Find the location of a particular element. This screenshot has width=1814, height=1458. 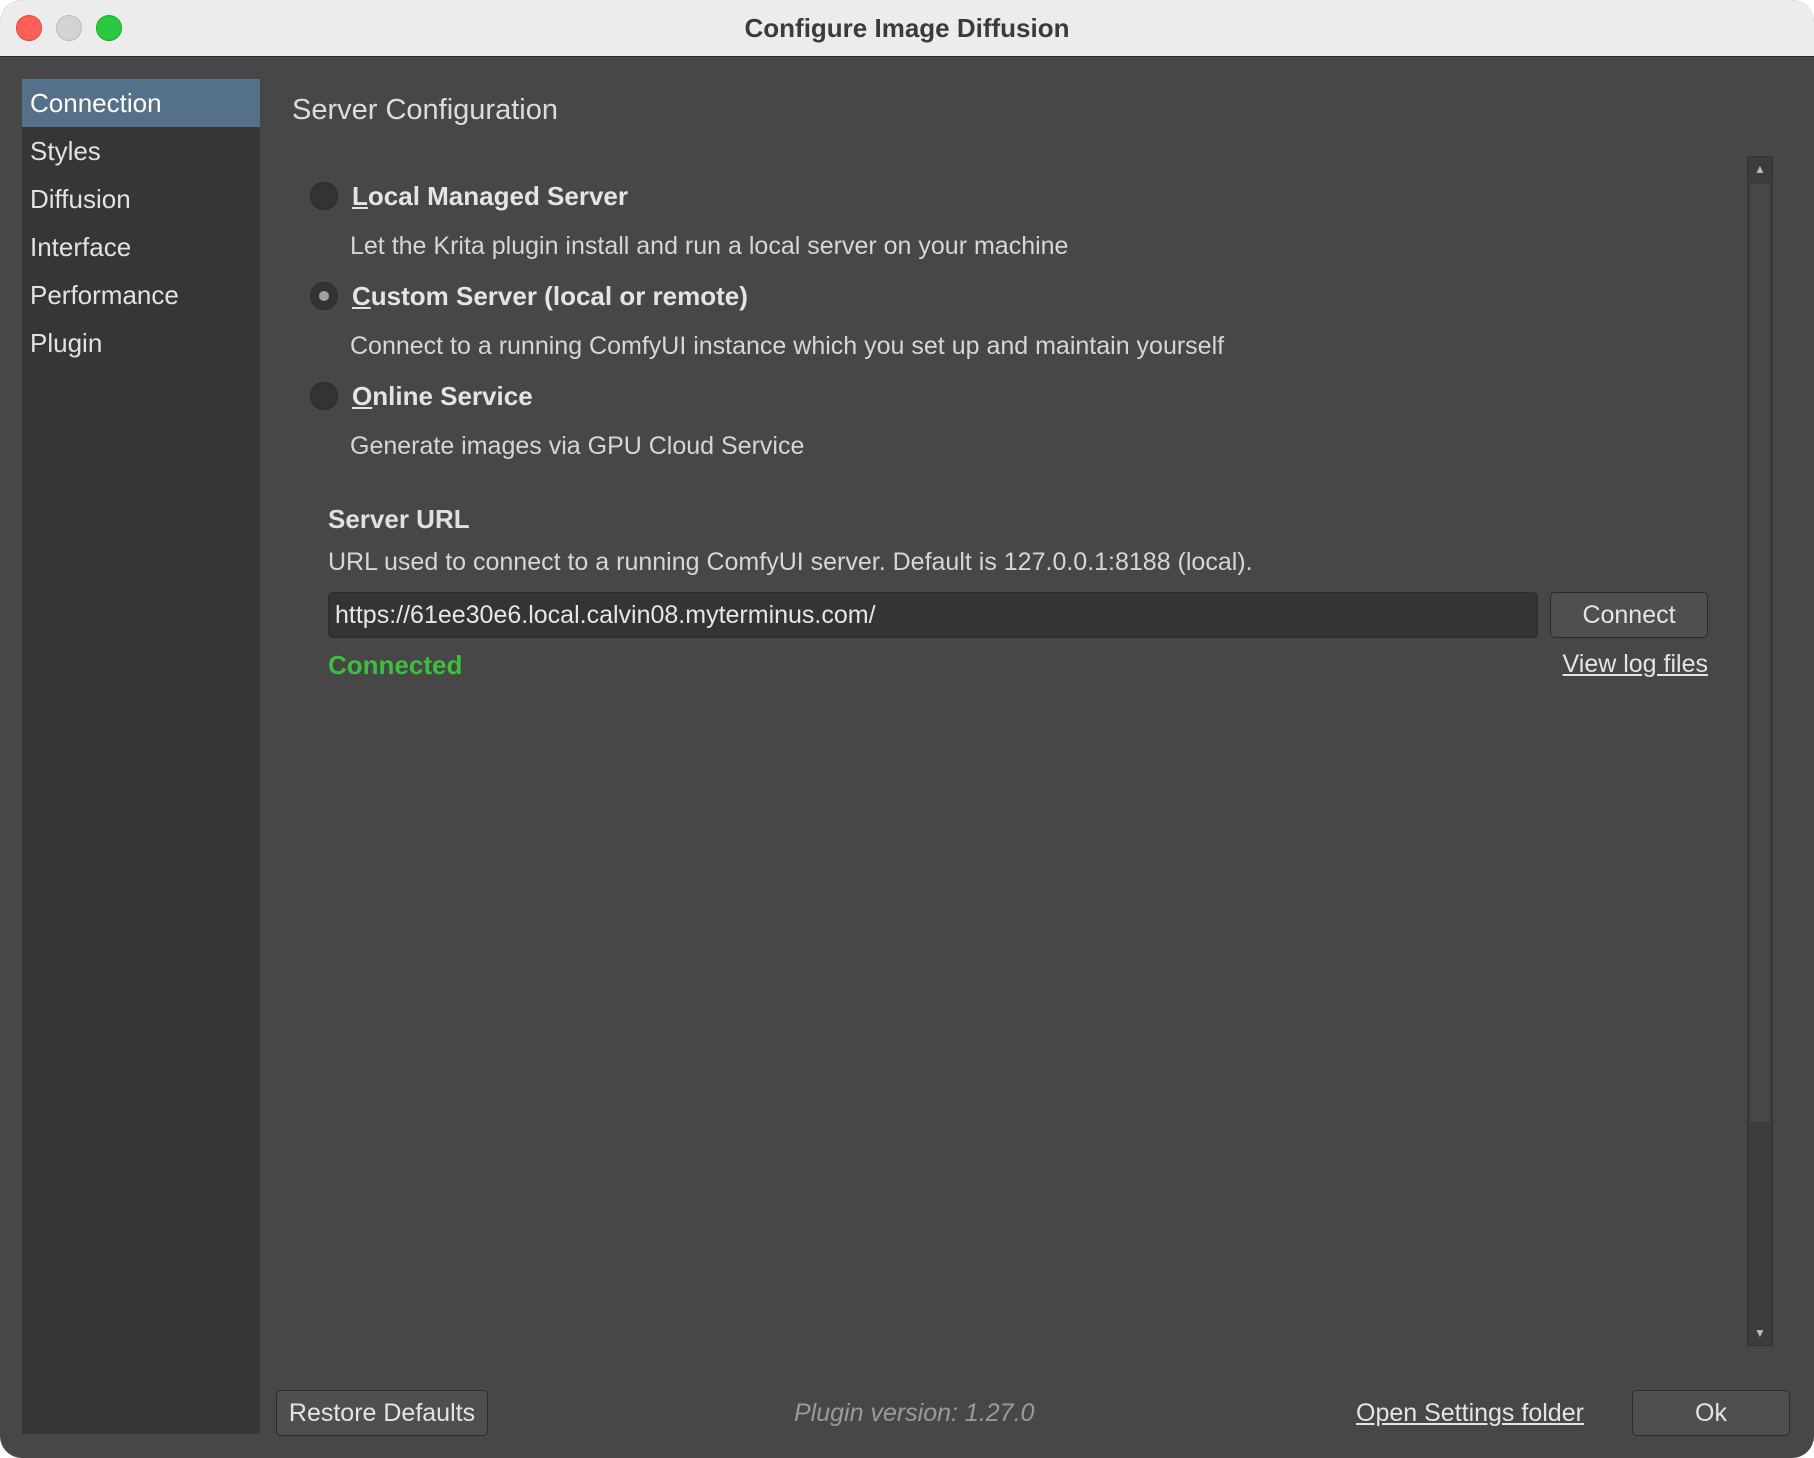

vertical-scrollbar: ▲ ▼ is located at coordinates (1760, 751).